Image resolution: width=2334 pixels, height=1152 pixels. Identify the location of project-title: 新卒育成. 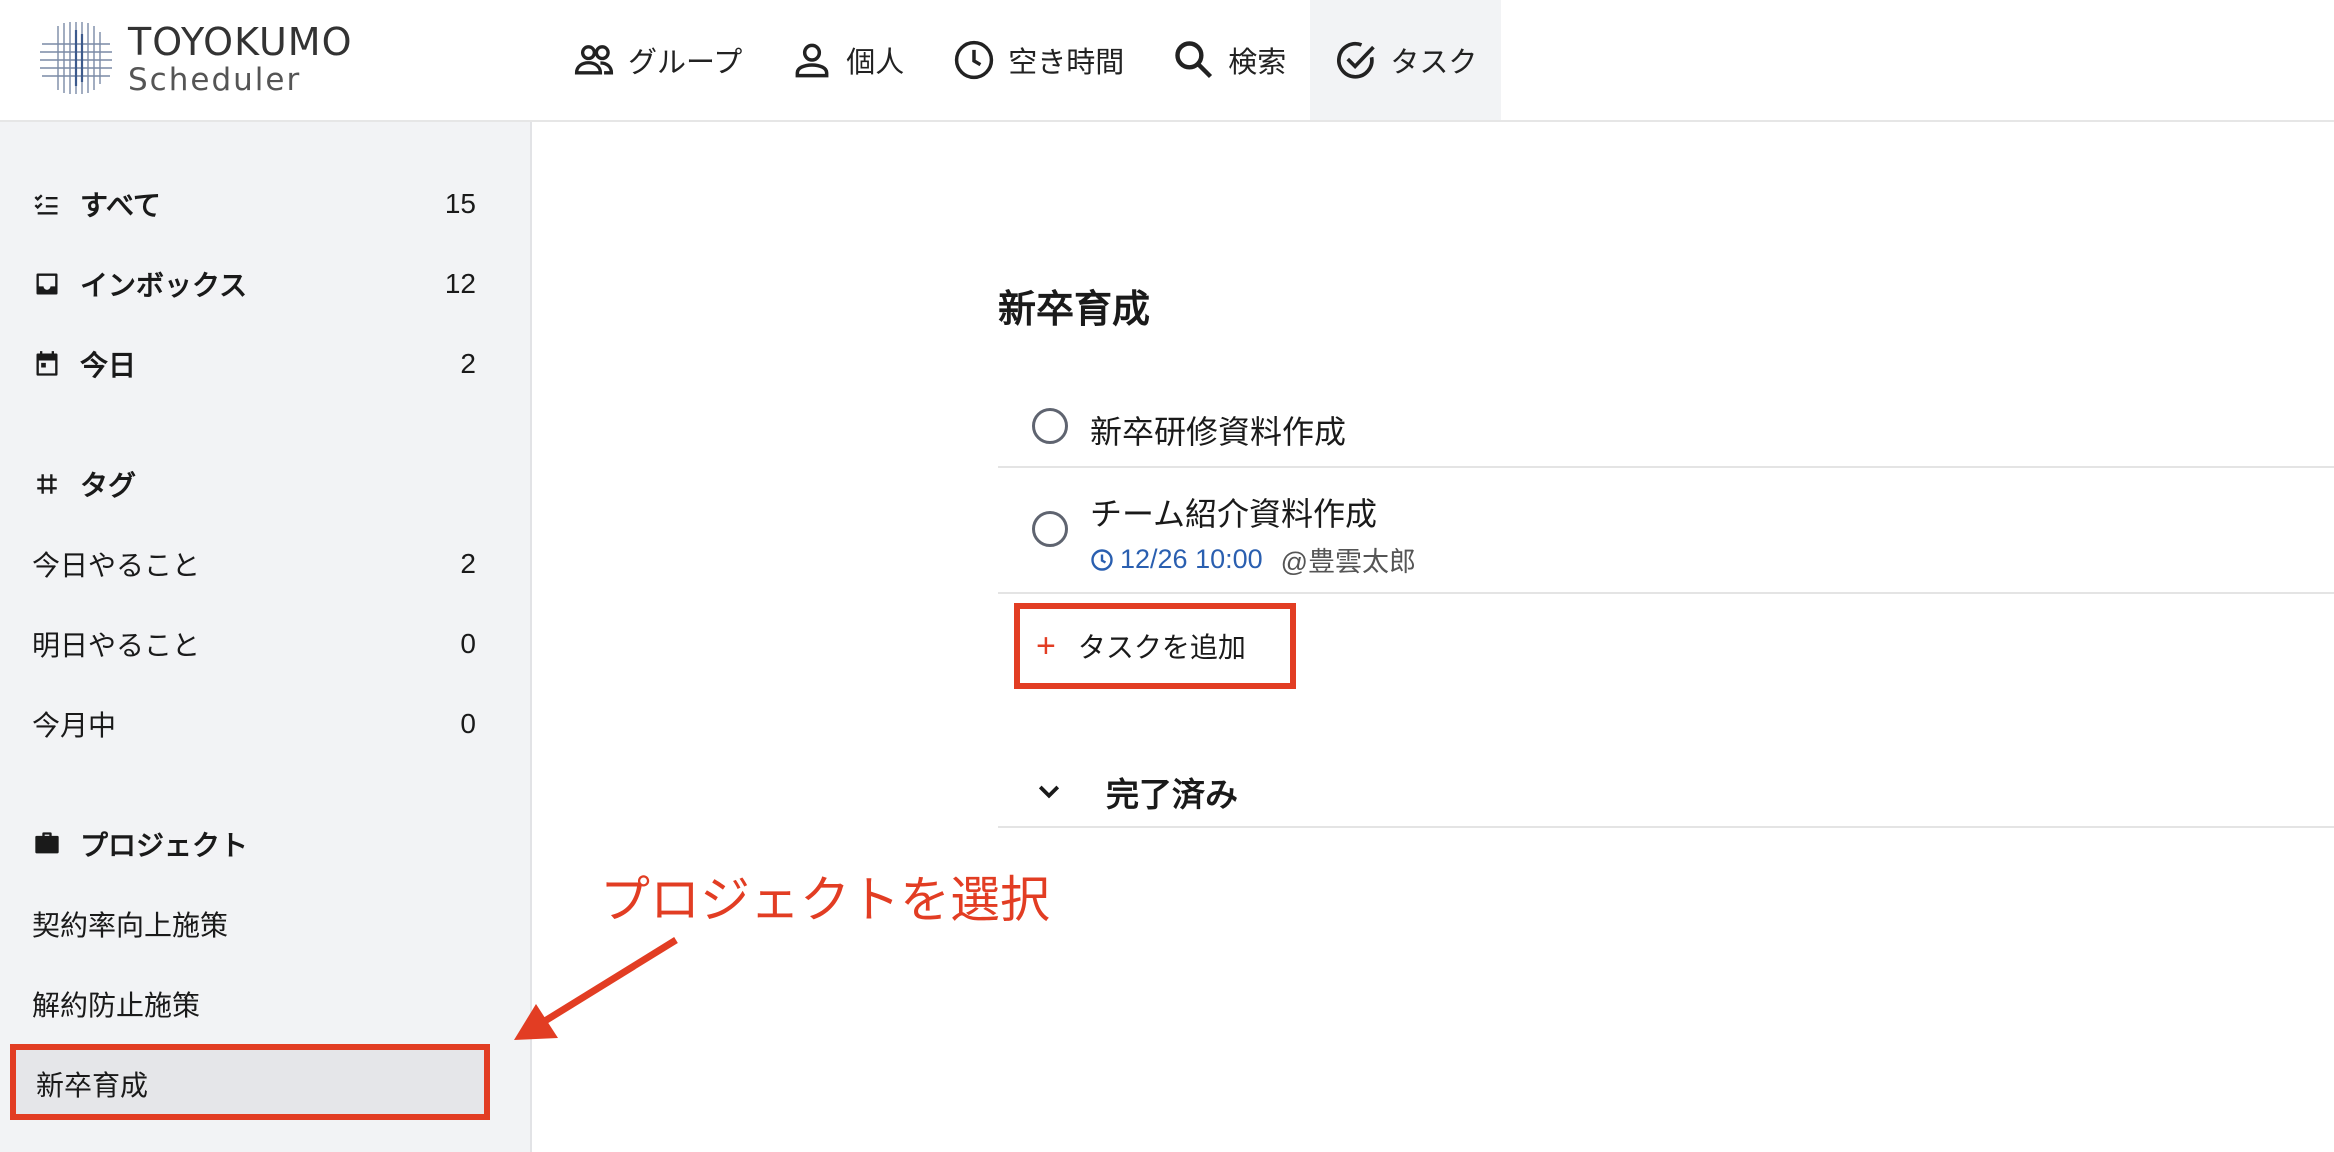
(1074, 310).